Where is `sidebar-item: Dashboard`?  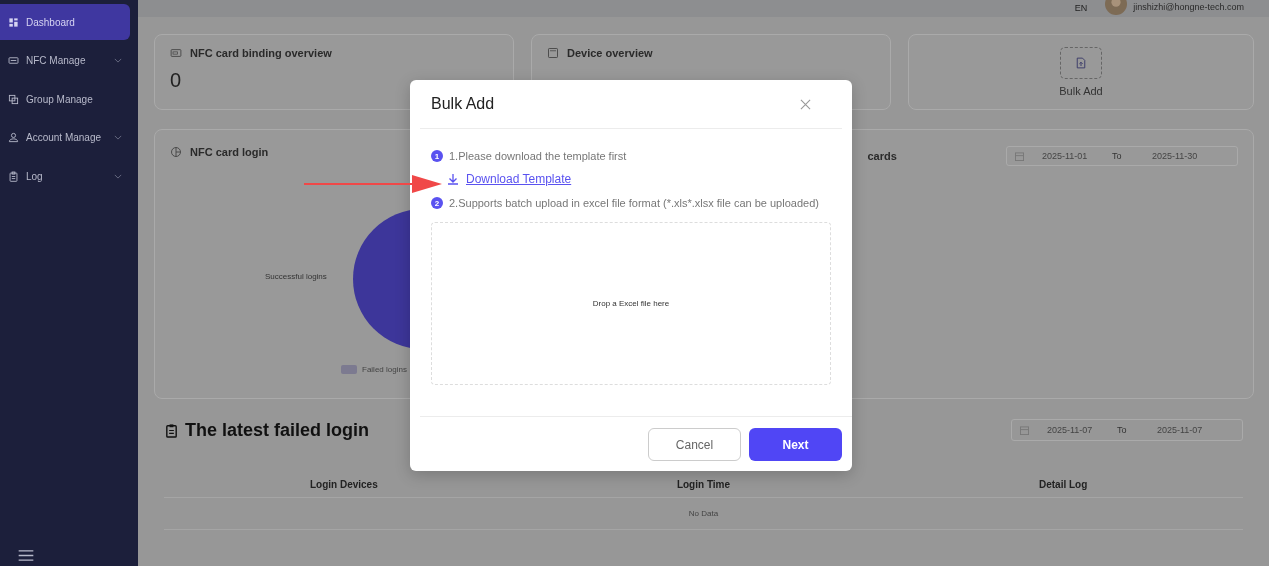 sidebar-item: Dashboard is located at coordinates (65, 22).